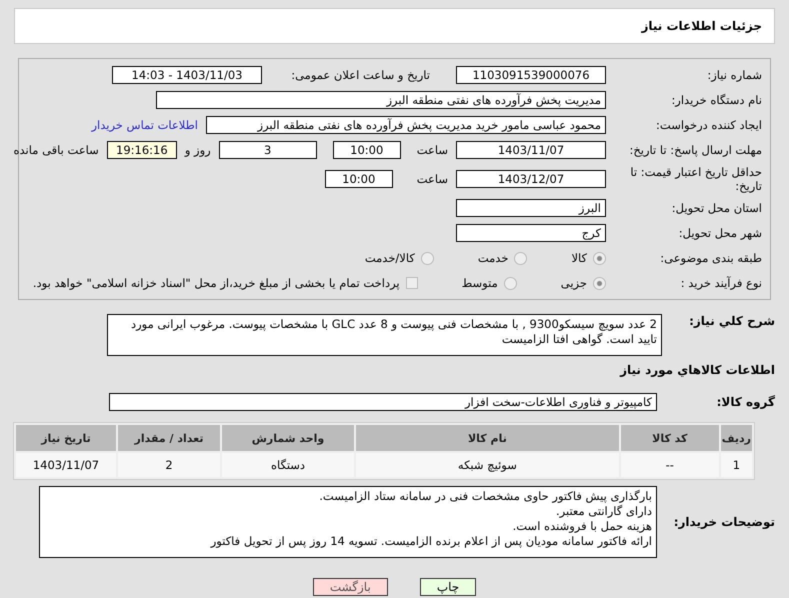 The height and width of the screenshot is (598, 789). What do you see at coordinates (197, 150) in the screenshot?
I see `days-label: روز و` at bounding box center [197, 150].